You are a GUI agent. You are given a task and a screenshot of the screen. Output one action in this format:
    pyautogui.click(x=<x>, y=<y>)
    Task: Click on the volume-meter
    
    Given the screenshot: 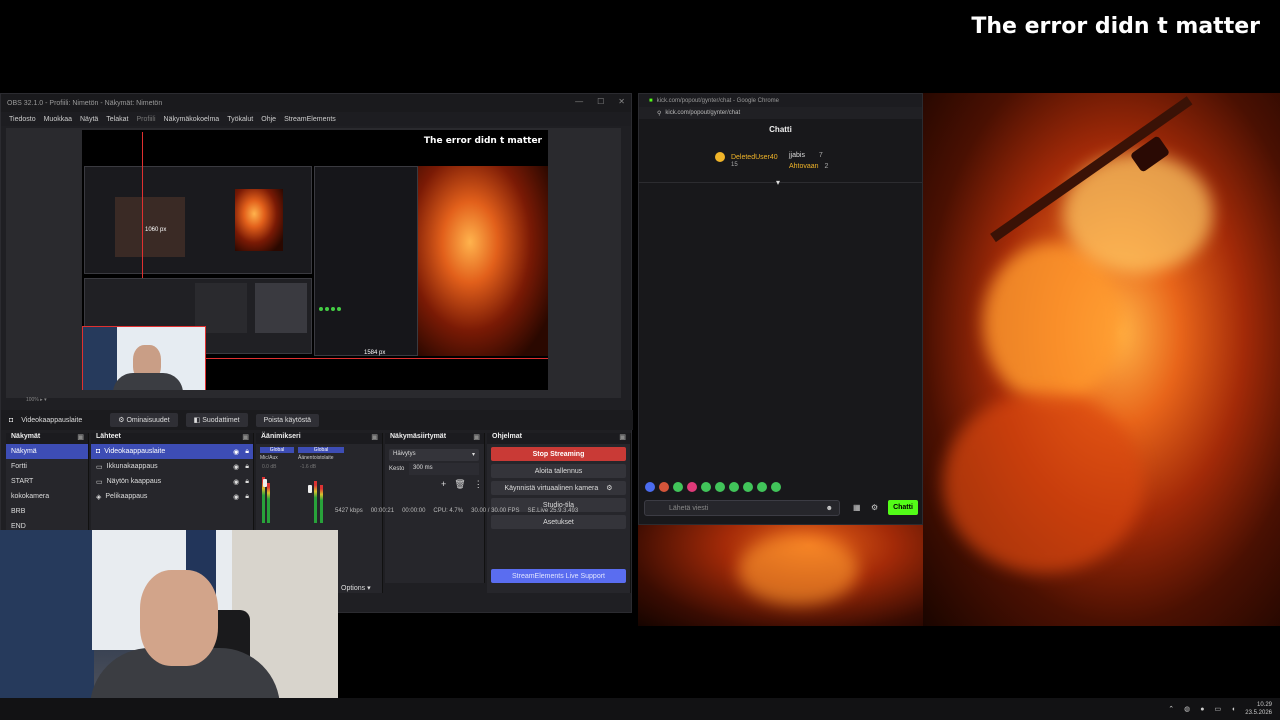 What is the action you would take?
    pyautogui.click(x=268, y=503)
    